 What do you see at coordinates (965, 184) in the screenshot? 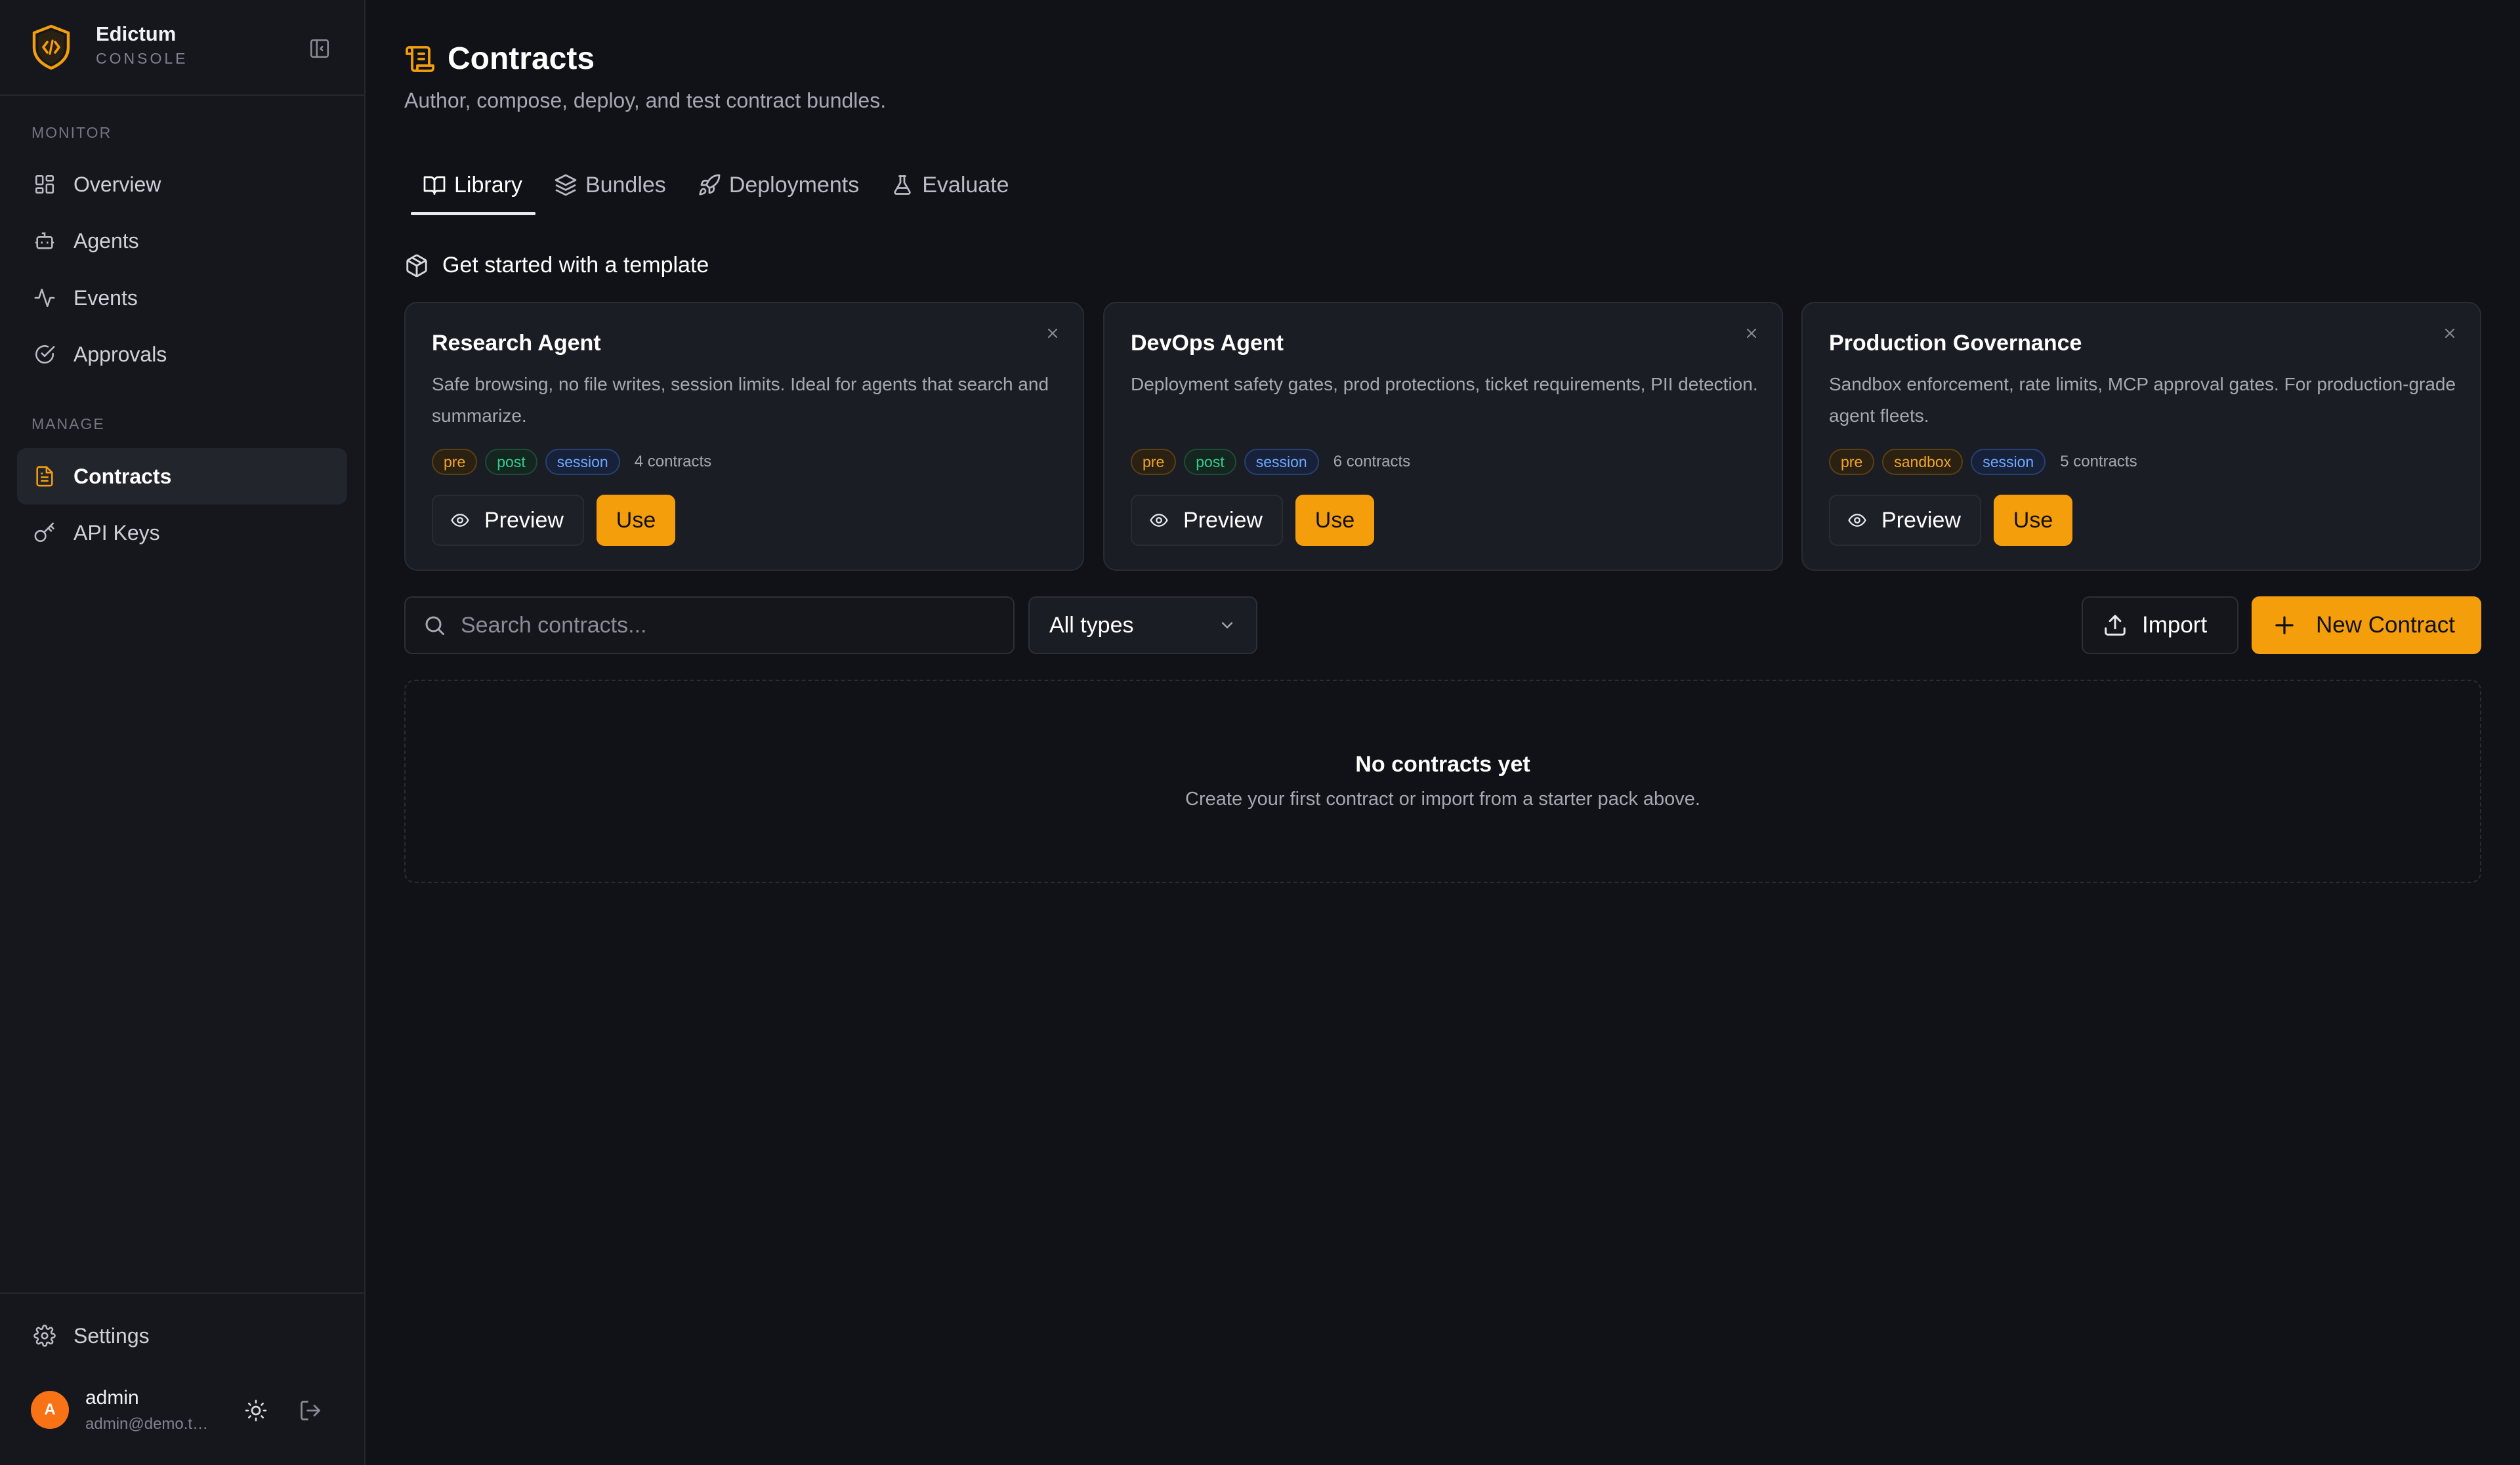
I see `tab-label: Evaluate` at bounding box center [965, 184].